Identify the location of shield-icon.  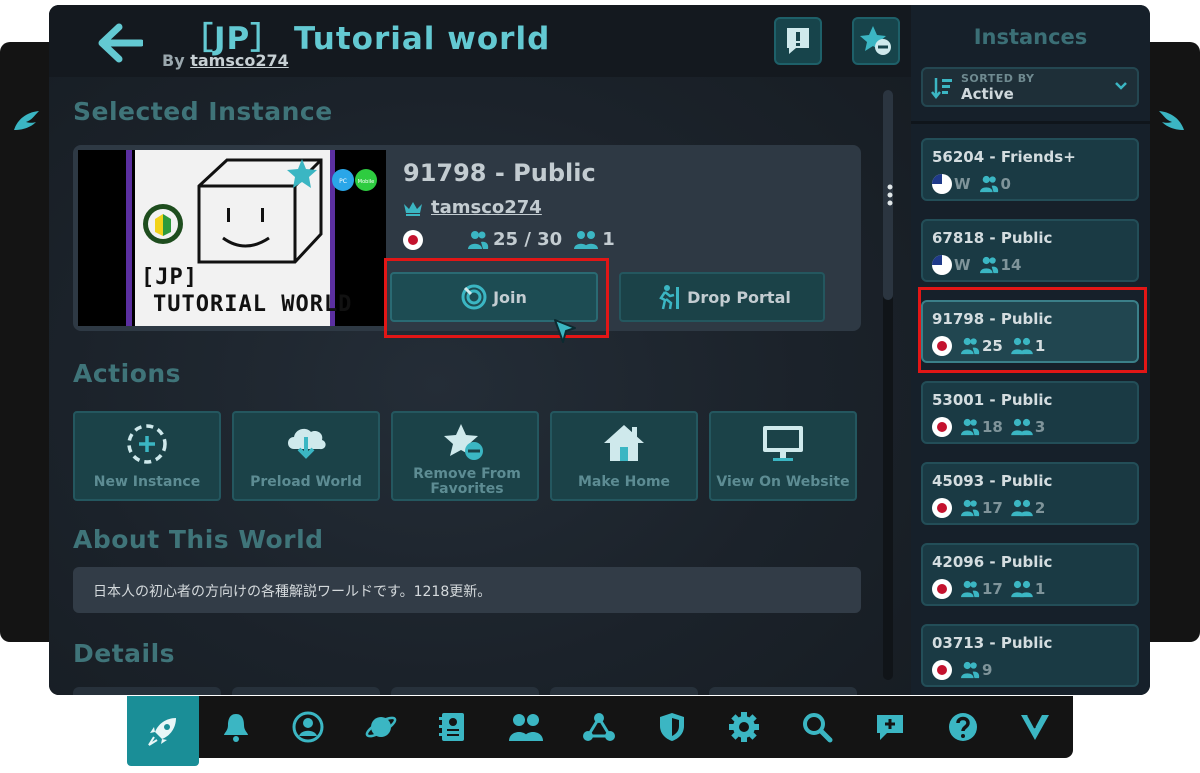
(672, 727).